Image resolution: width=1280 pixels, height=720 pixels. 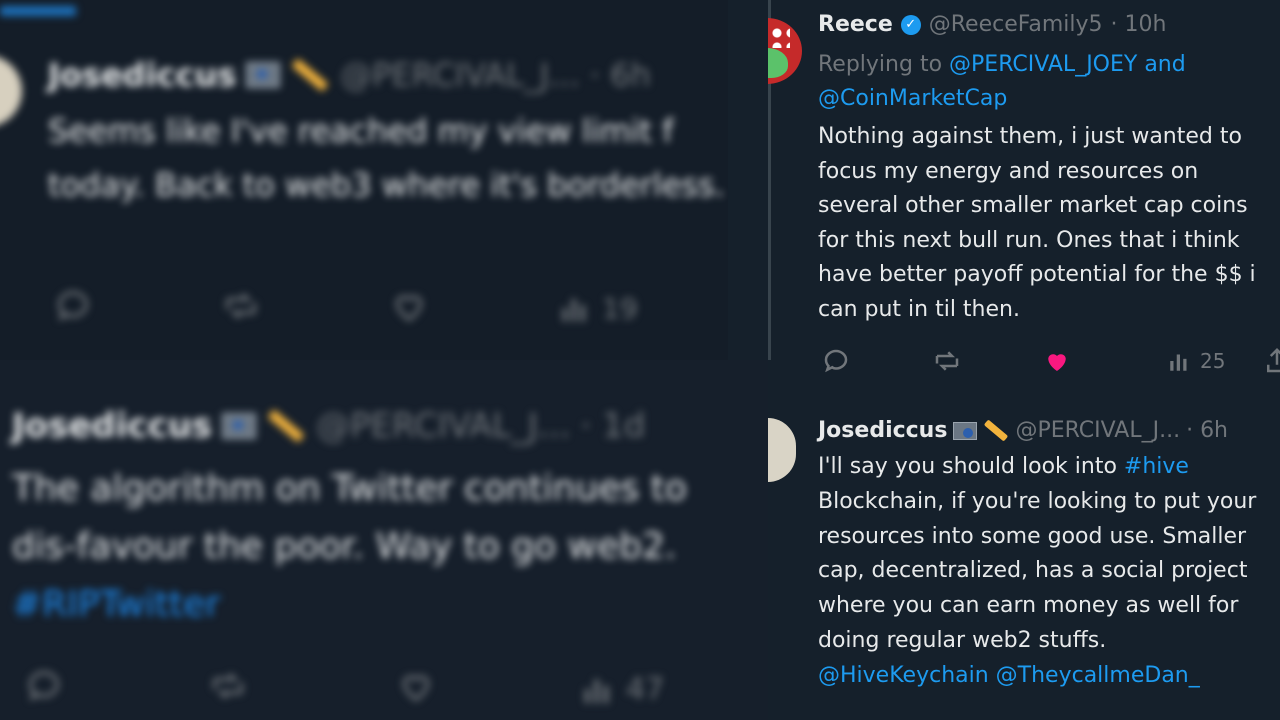 I want to click on frog-face, so click(x=778, y=63).